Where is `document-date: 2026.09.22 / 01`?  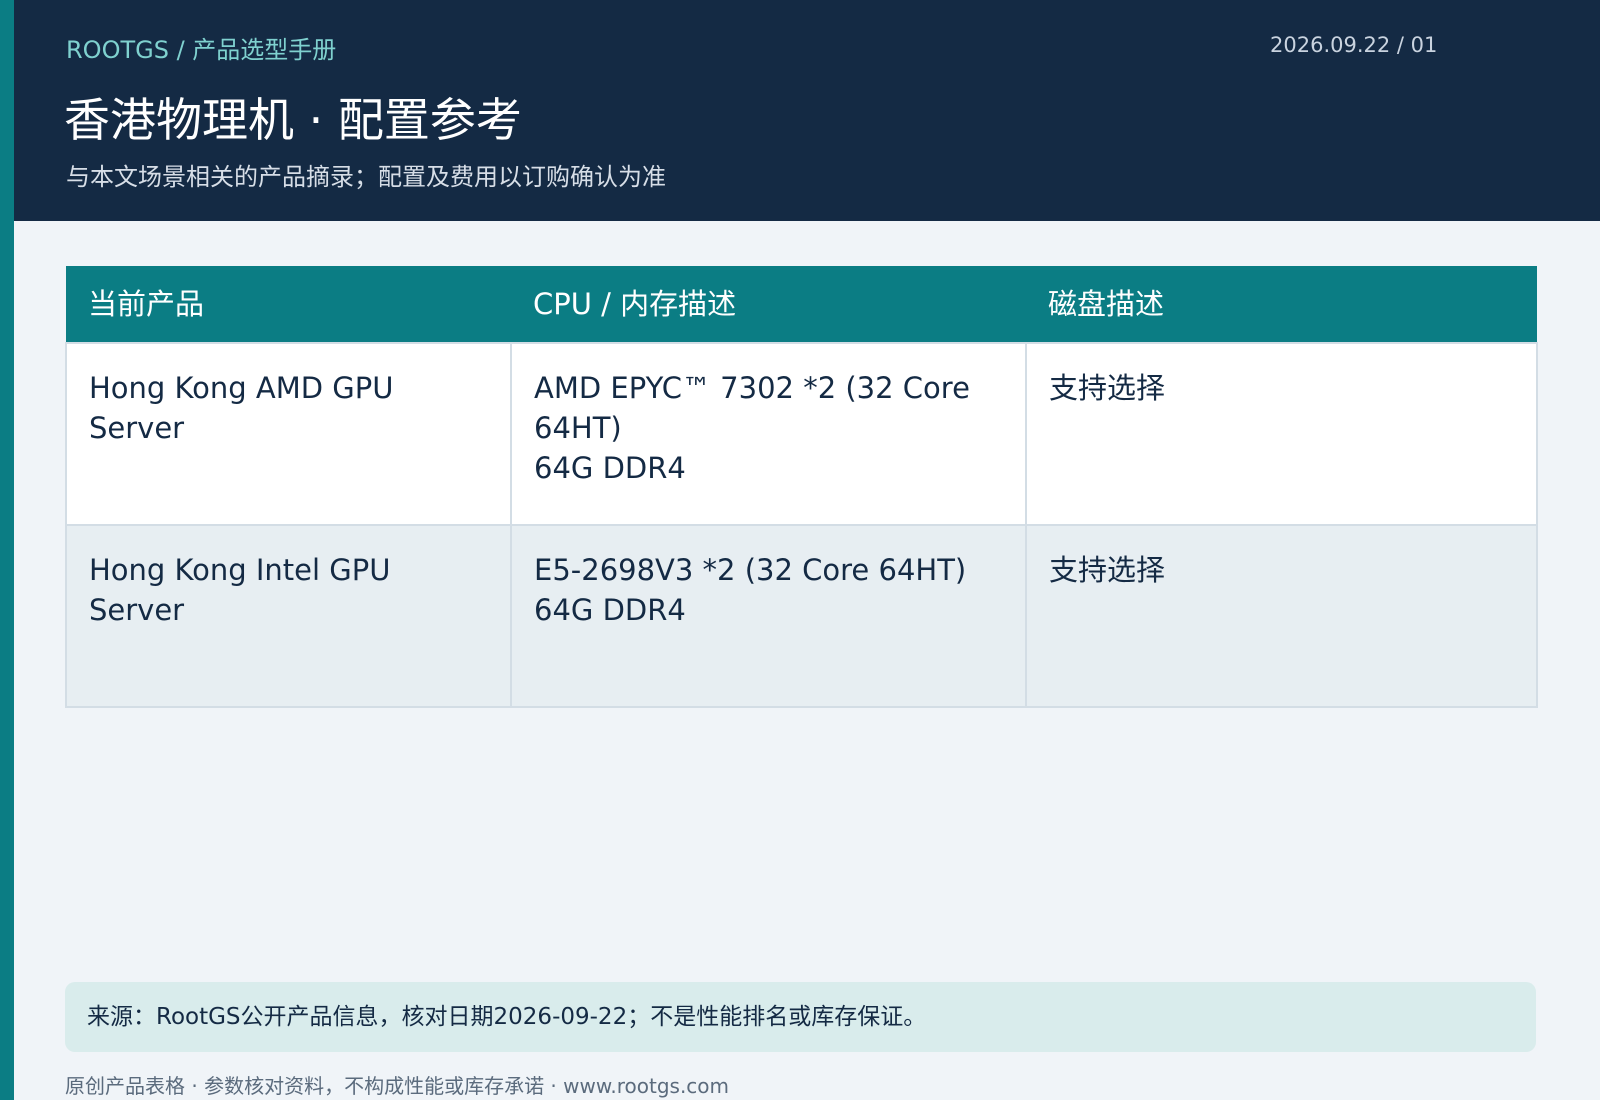 document-date: 2026.09.22 / 01 is located at coordinates (1354, 45).